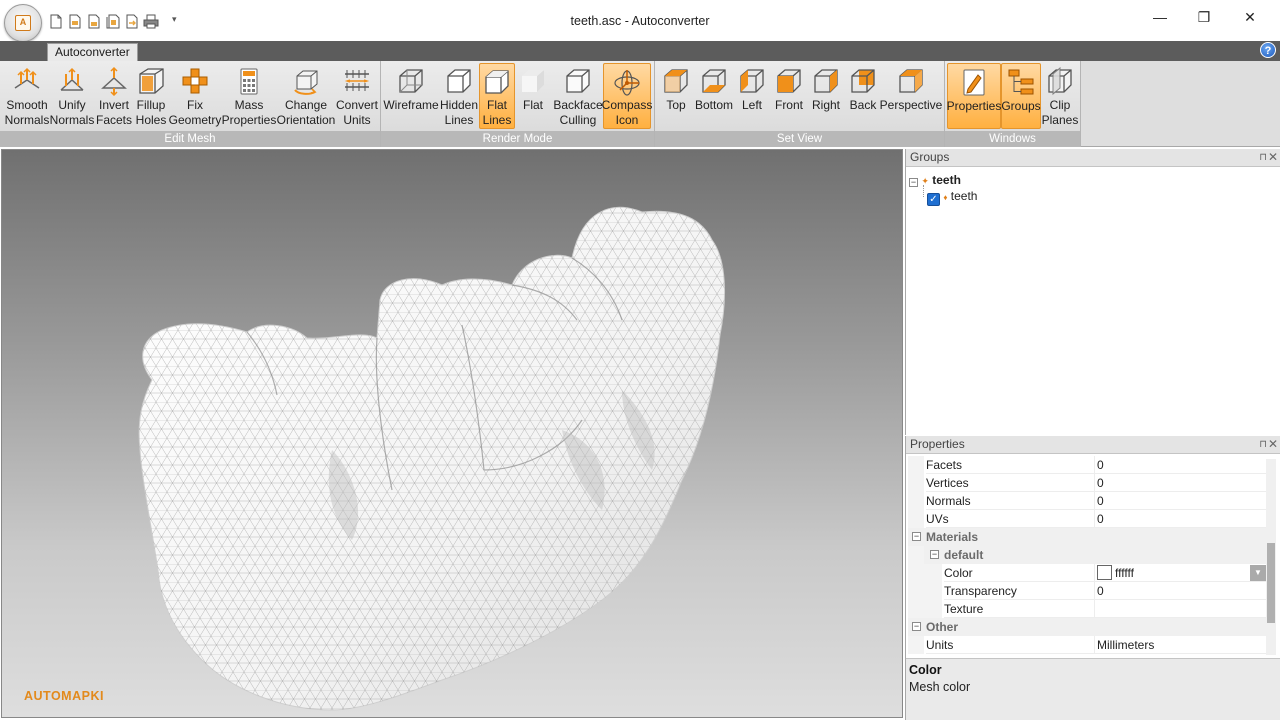 The height and width of the screenshot is (720, 1280). I want to click on prop-row-uvs: UVs 0, so click(1087, 519).